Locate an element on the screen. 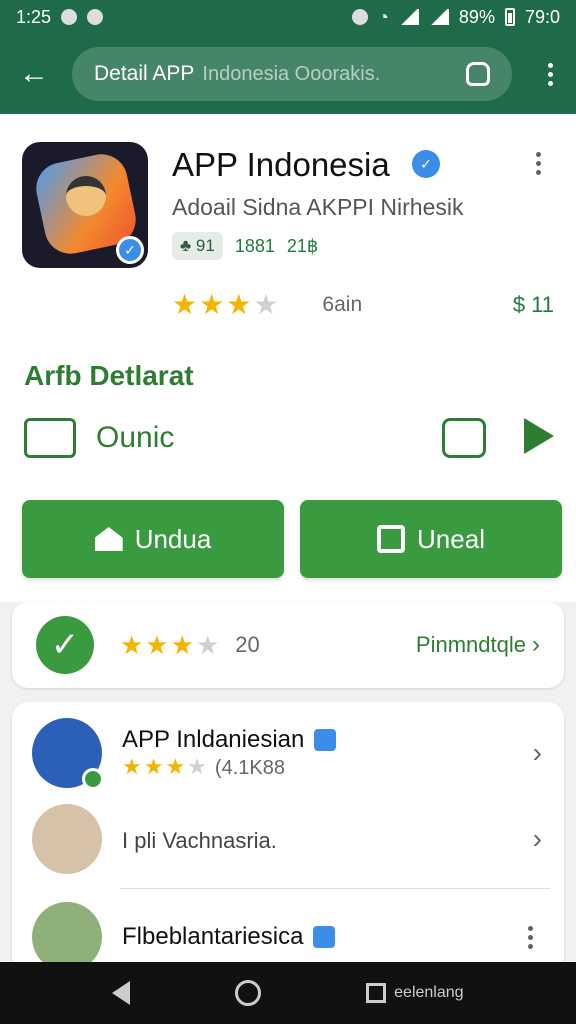 This screenshot has height=1024, width=576. mic-icon is located at coordinates (478, 74).